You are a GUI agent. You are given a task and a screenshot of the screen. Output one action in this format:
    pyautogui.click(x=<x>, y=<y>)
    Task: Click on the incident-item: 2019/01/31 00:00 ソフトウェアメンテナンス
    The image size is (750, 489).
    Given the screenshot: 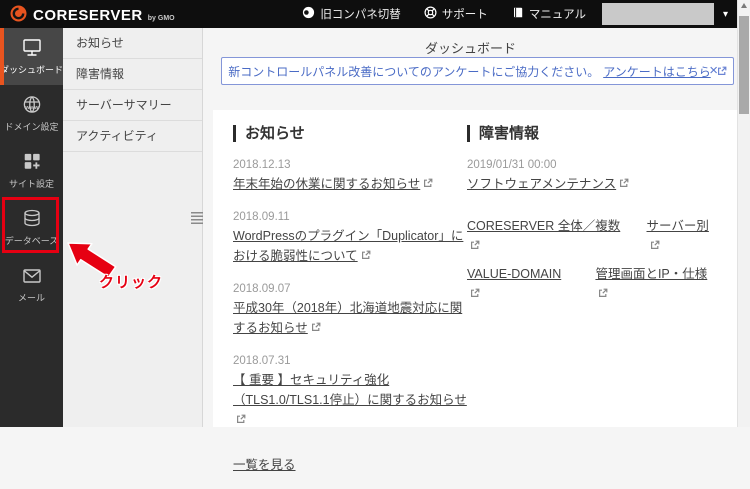 What is the action you would take?
    pyautogui.click(x=592, y=176)
    